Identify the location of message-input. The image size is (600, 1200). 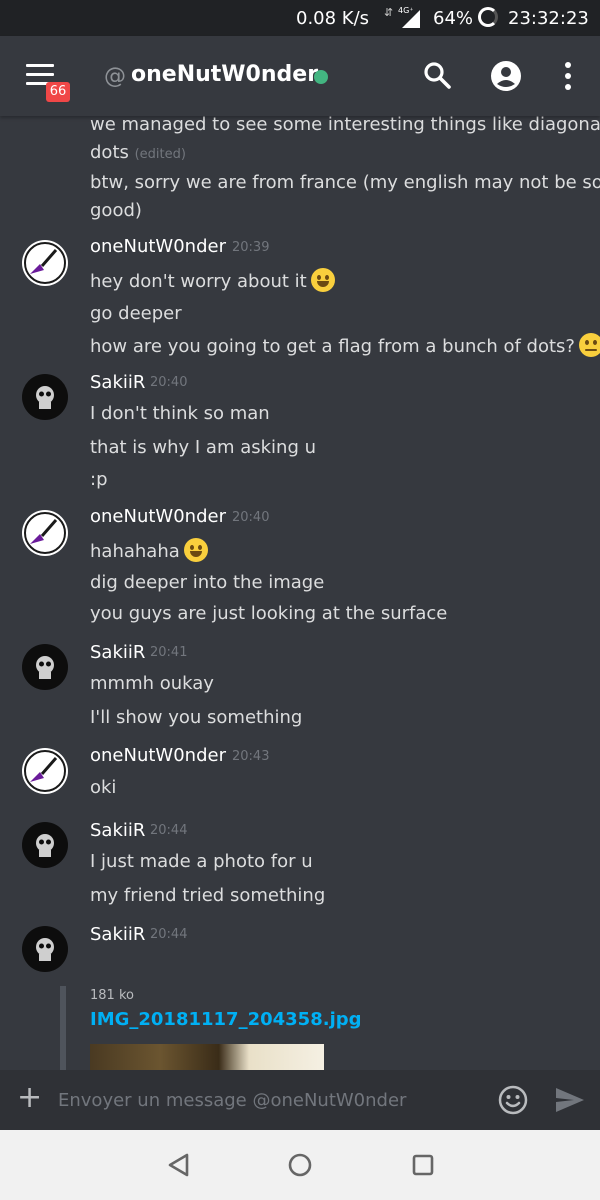
(268, 1100).